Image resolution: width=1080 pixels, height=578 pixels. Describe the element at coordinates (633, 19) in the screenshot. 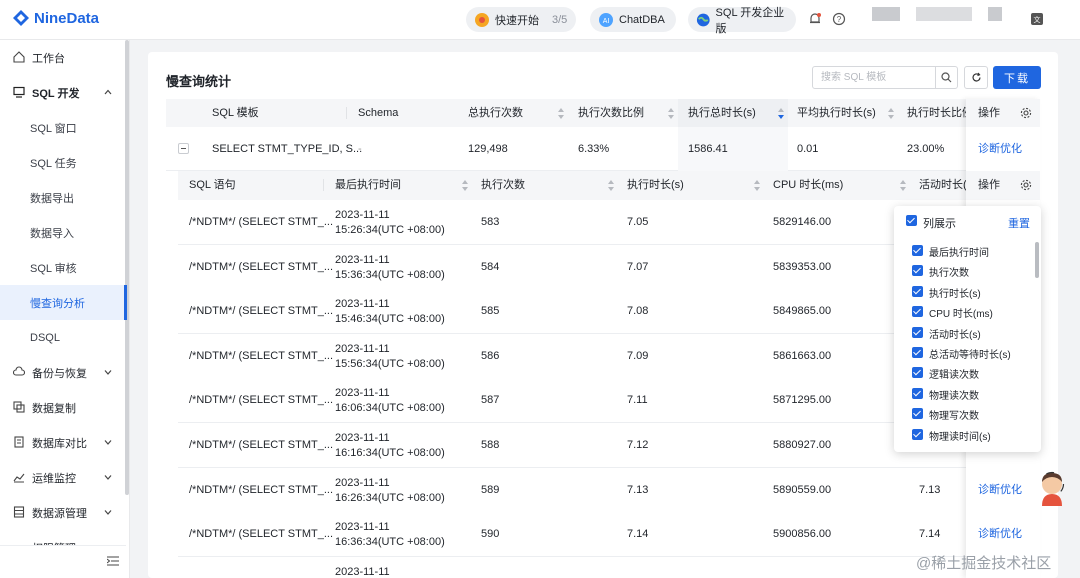

I see `chatdba-button: AI ChatDBA` at that location.